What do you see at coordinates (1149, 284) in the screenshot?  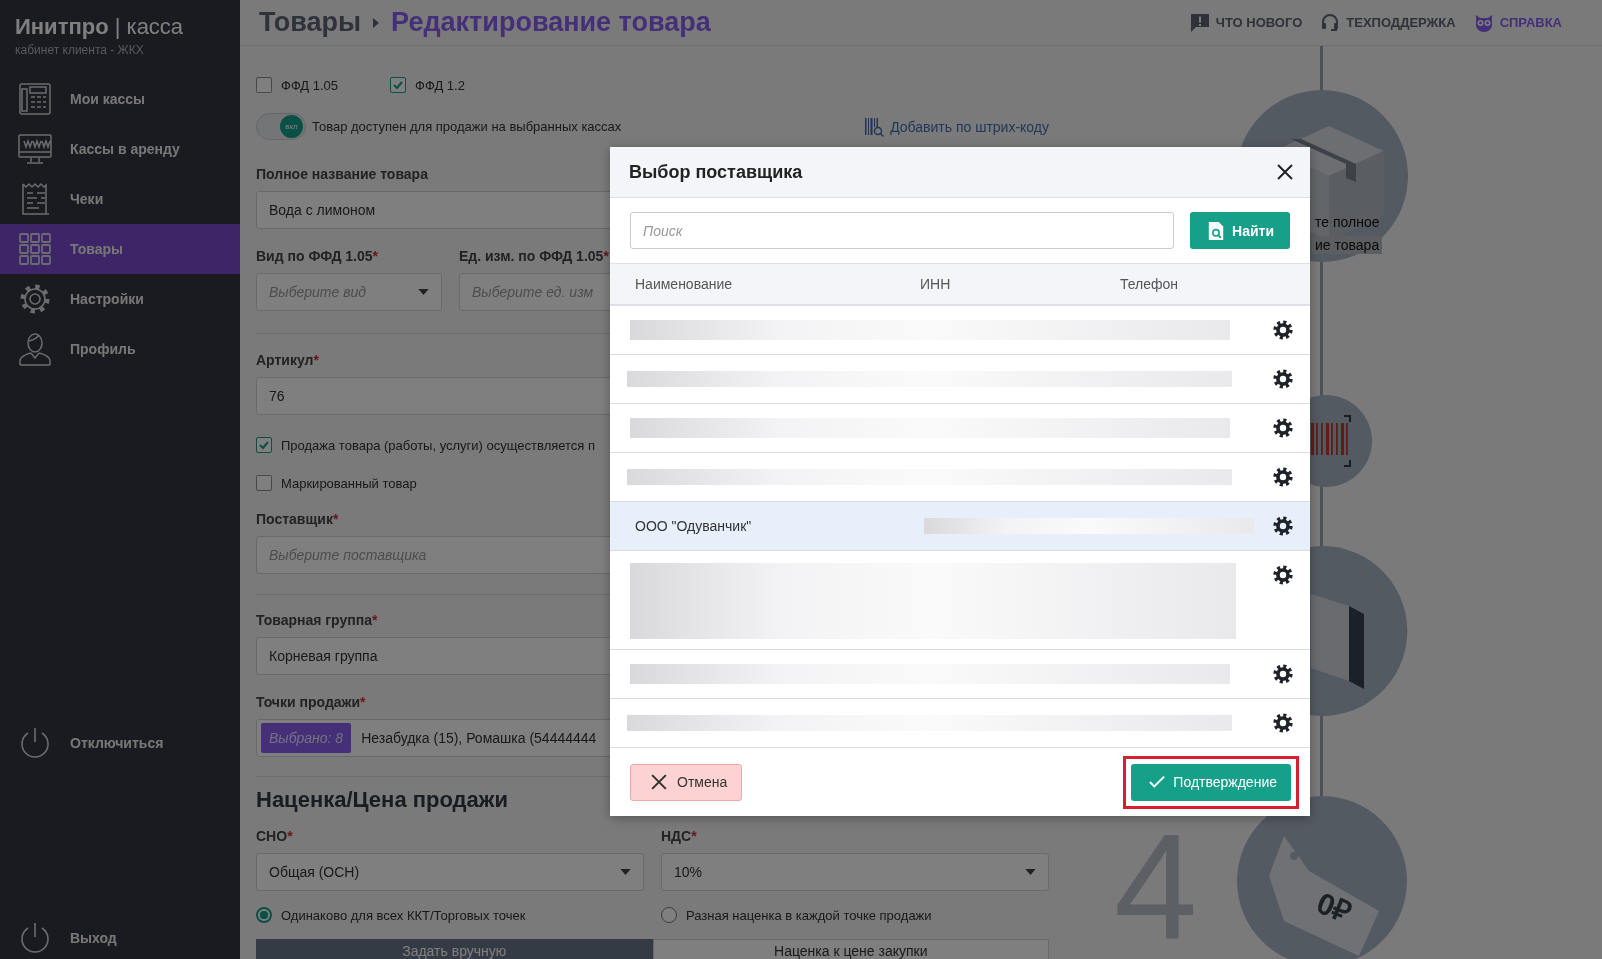 I see `column-header: Телефон` at bounding box center [1149, 284].